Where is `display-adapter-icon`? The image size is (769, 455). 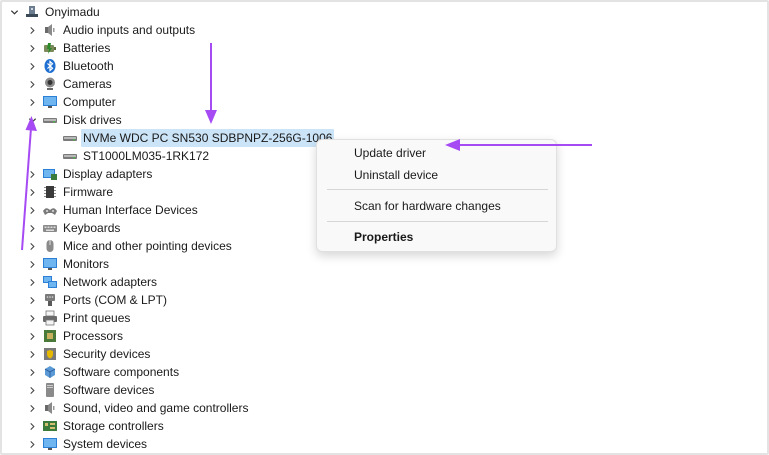 display-adapter-icon is located at coordinates (50, 174).